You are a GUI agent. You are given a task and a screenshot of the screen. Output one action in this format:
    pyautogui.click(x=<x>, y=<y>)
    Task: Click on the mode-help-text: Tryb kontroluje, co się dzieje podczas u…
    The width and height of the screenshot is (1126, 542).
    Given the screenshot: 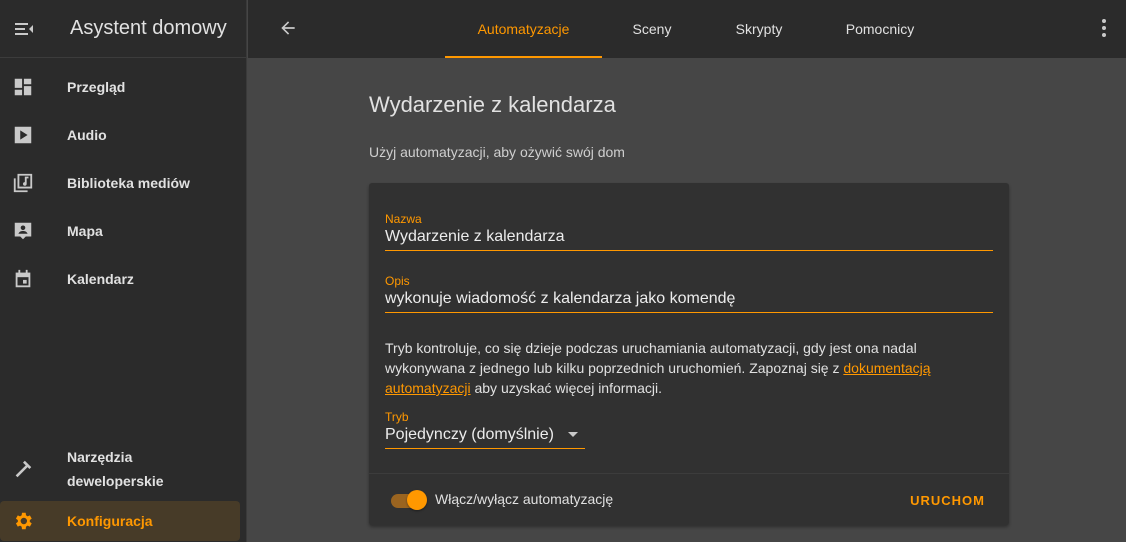 What is the action you would take?
    pyautogui.click(x=670, y=368)
    